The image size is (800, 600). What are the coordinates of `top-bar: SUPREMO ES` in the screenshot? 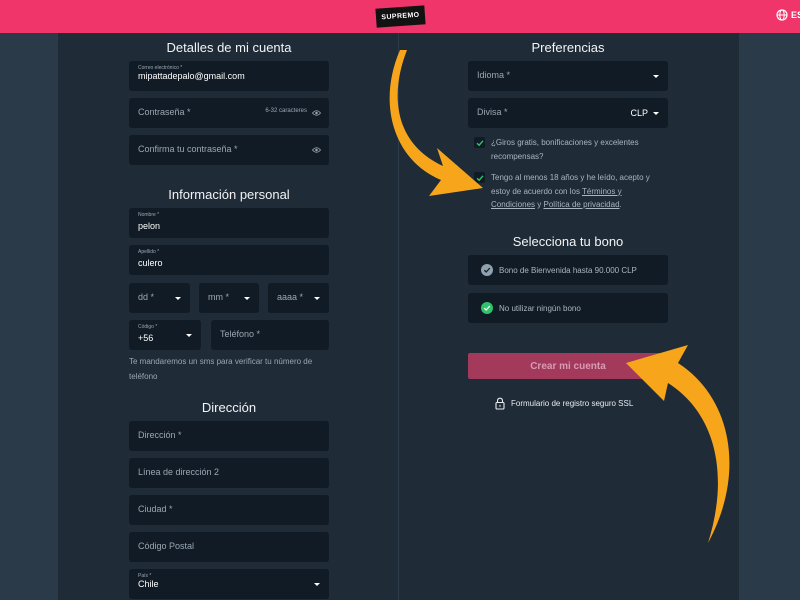 It's located at (400, 16).